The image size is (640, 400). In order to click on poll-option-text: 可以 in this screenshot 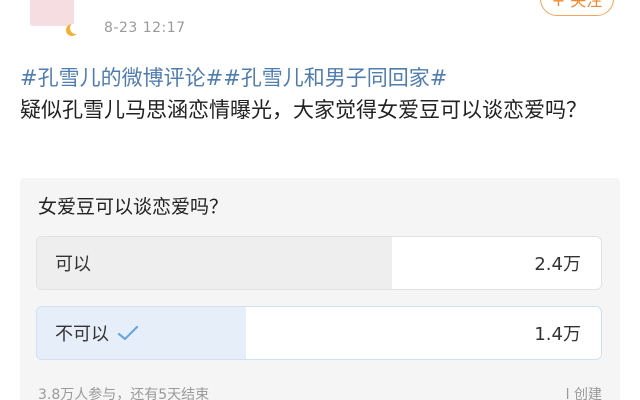, I will do `click(73, 264)`.